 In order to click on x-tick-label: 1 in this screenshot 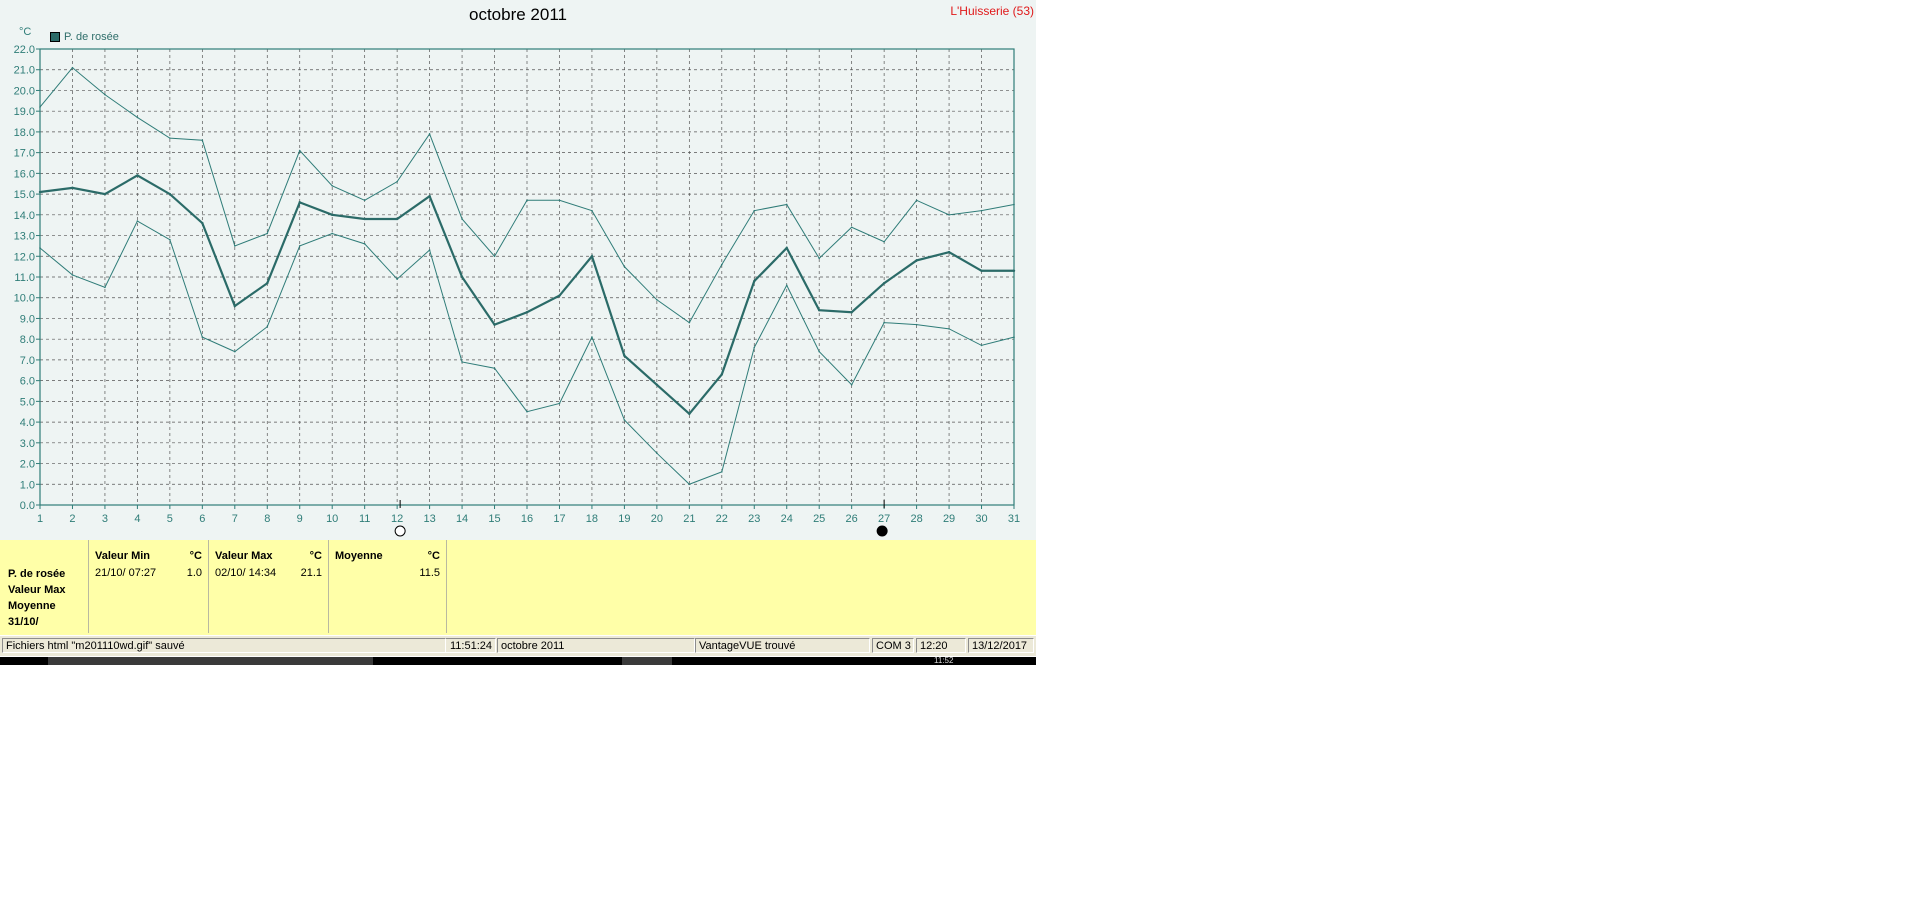, I will do `click(40, 519)`.